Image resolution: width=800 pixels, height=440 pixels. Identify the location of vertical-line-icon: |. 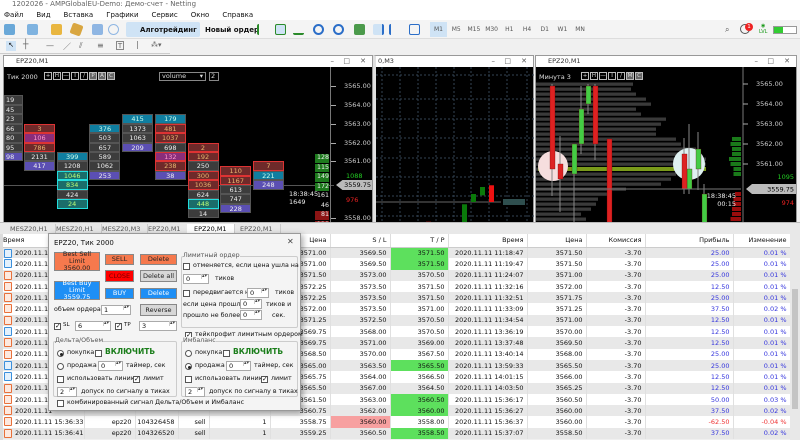
(137, 44).